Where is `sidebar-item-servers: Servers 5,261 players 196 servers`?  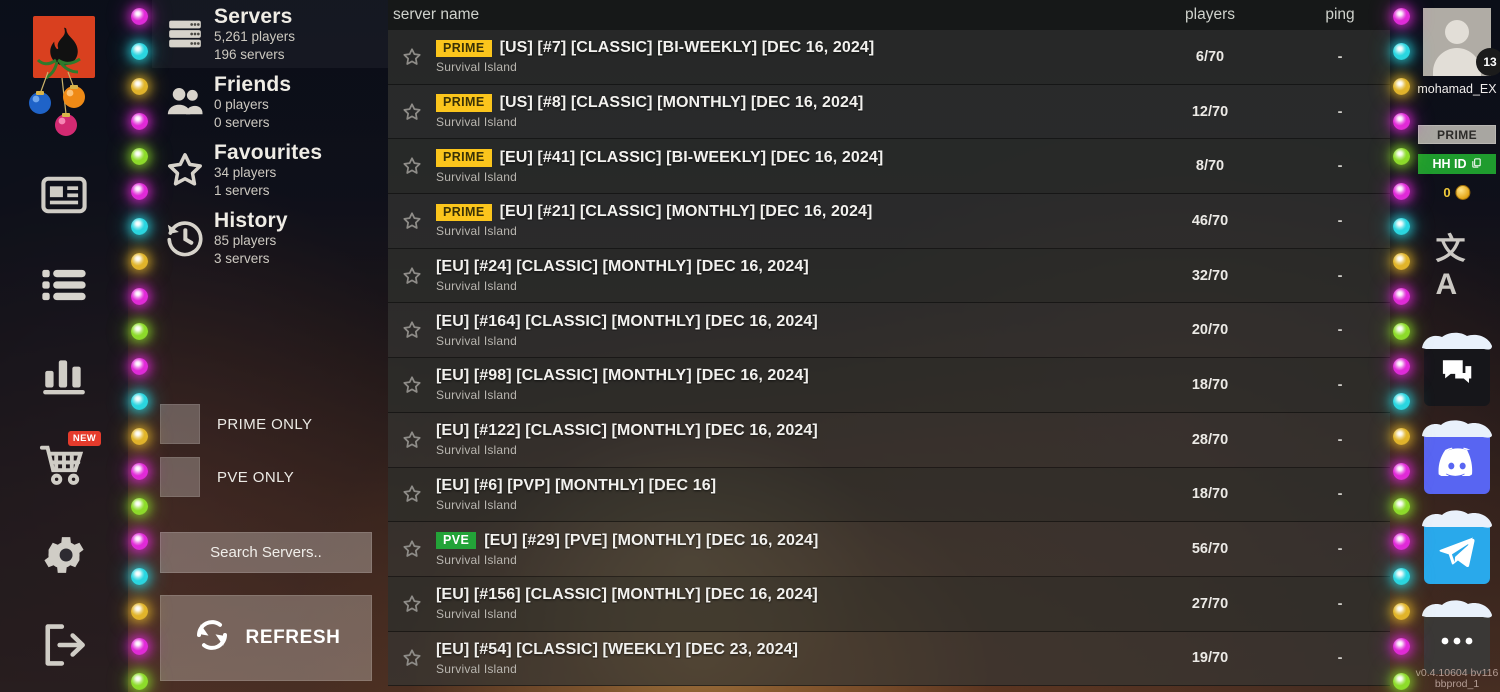 sidebar-item-servers: Servers 5,261 players 196 servers is located at coordinates (270, 34).